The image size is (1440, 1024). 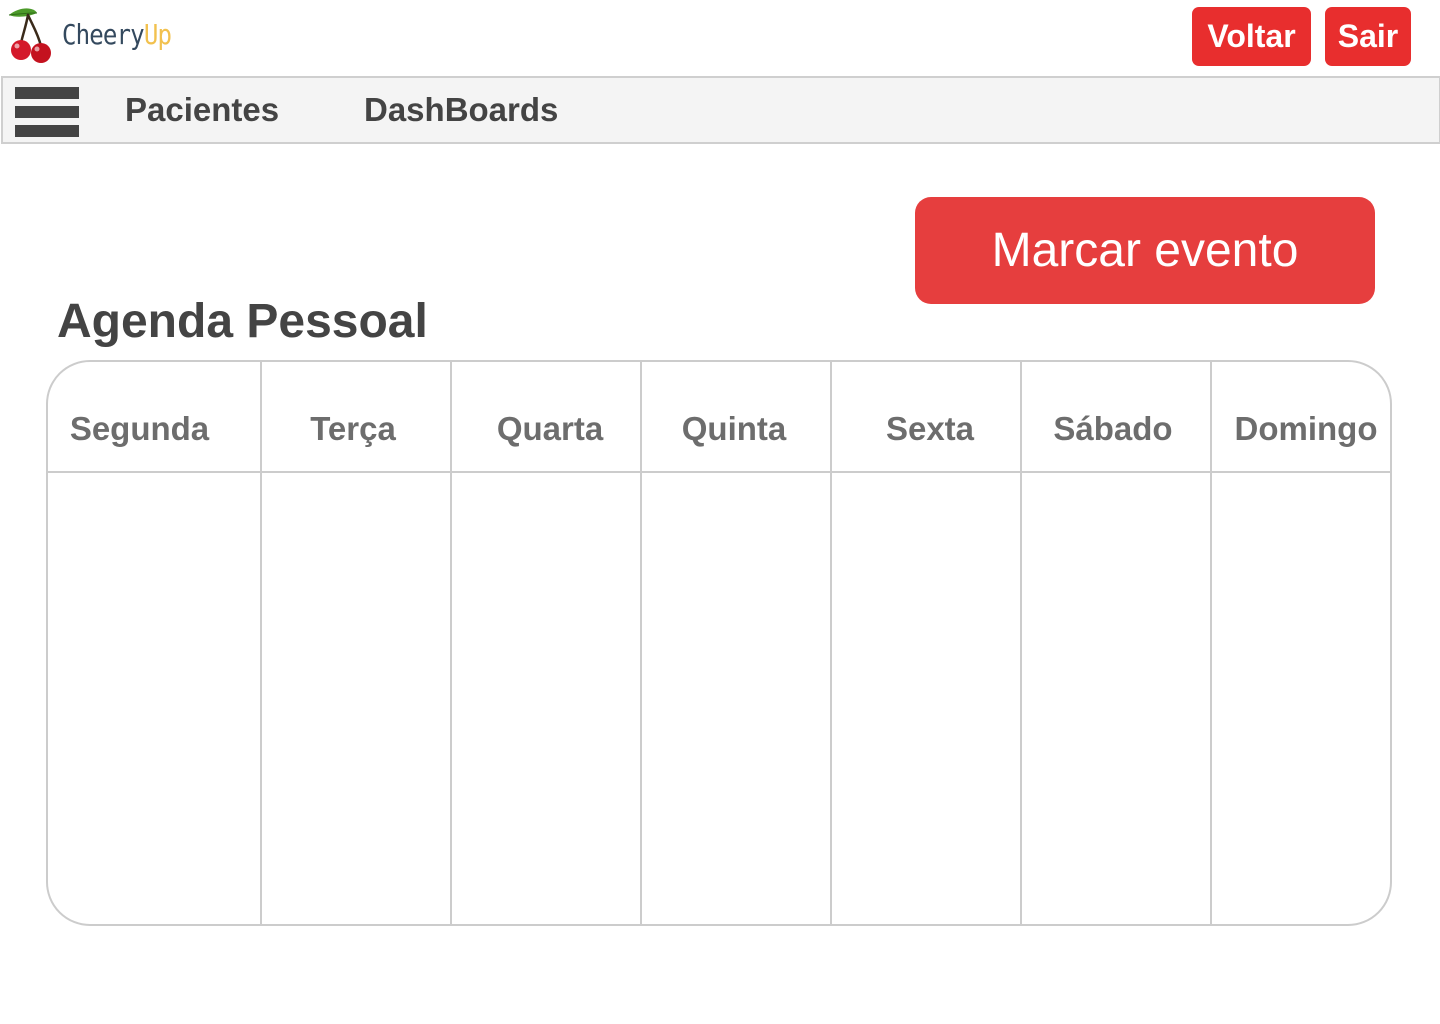 What do you see at coordinates (736, 698) in the screenshot?
I see `day-column-quinta` at bounding box center [736, 698].